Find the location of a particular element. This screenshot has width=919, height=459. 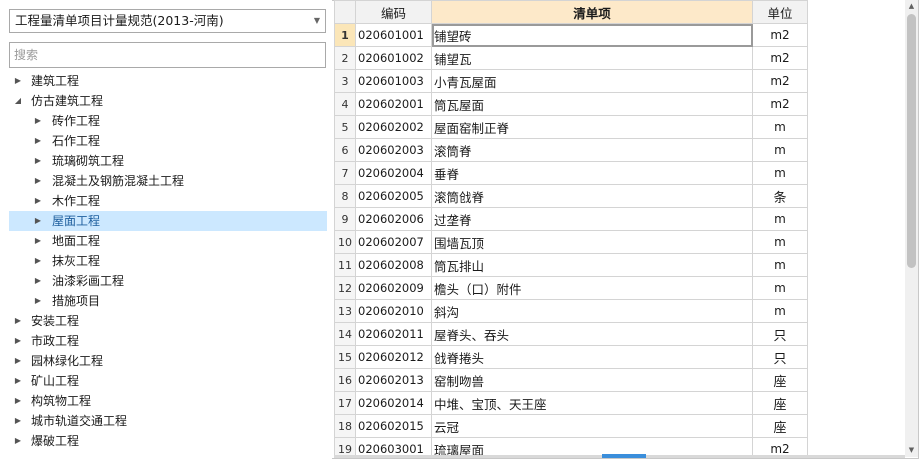

row-number-cell: 3 is located at coordinates (345, 81).